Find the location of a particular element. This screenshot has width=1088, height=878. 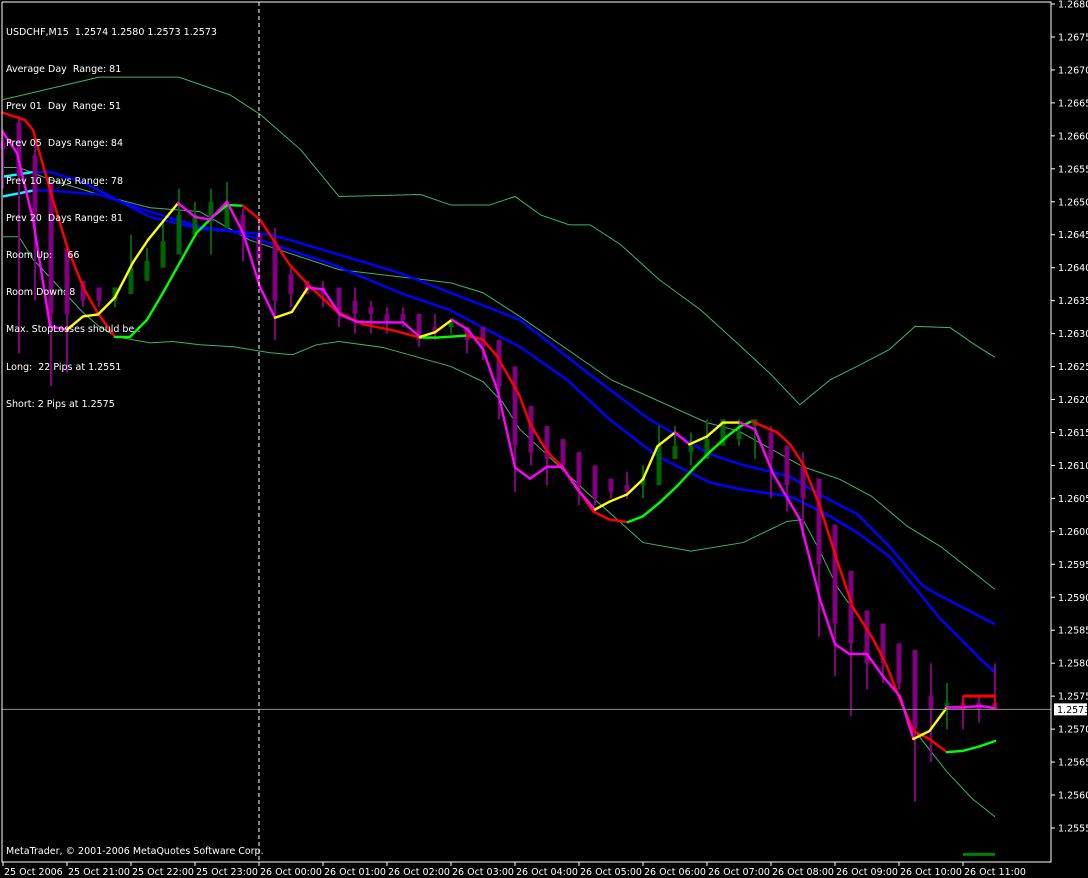

info-room-down: Room Down: 8 is located at coordinates (41, 293).